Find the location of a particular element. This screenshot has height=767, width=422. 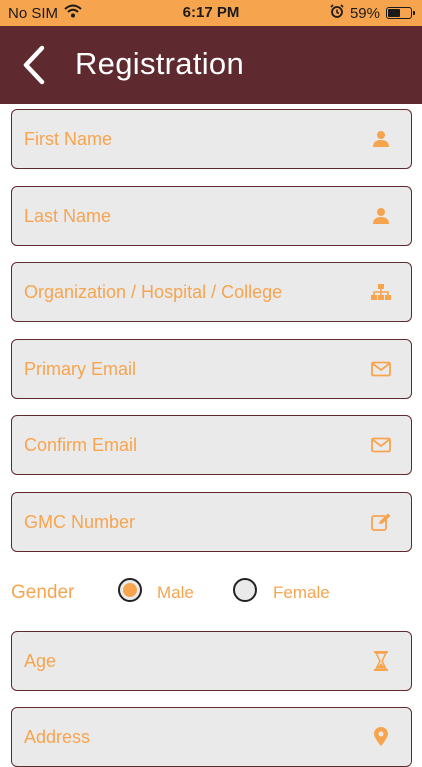

status-bar: No SIM 6:17 PM 59% is located at coordinates (211, 13).